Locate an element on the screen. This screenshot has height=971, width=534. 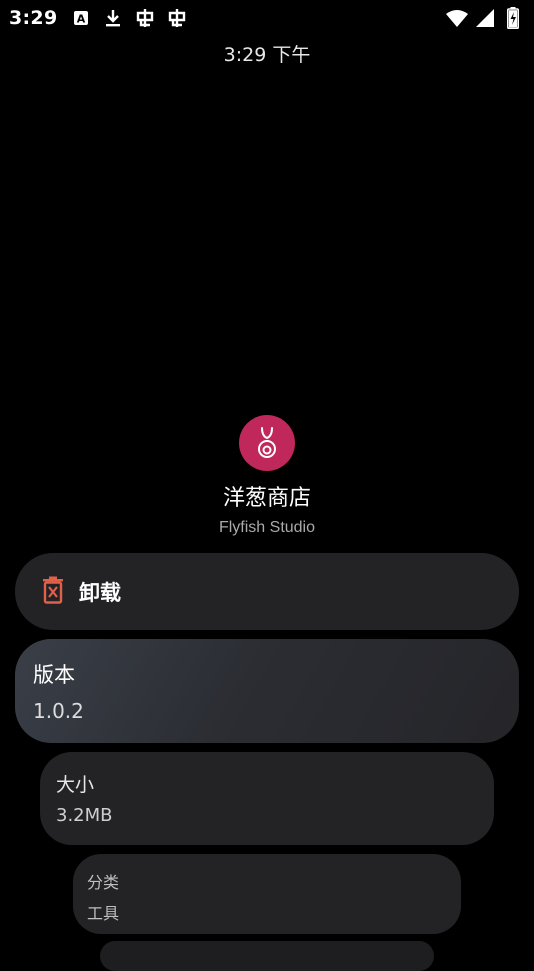
text-a-icon: A is located at coordinates (81, 18).